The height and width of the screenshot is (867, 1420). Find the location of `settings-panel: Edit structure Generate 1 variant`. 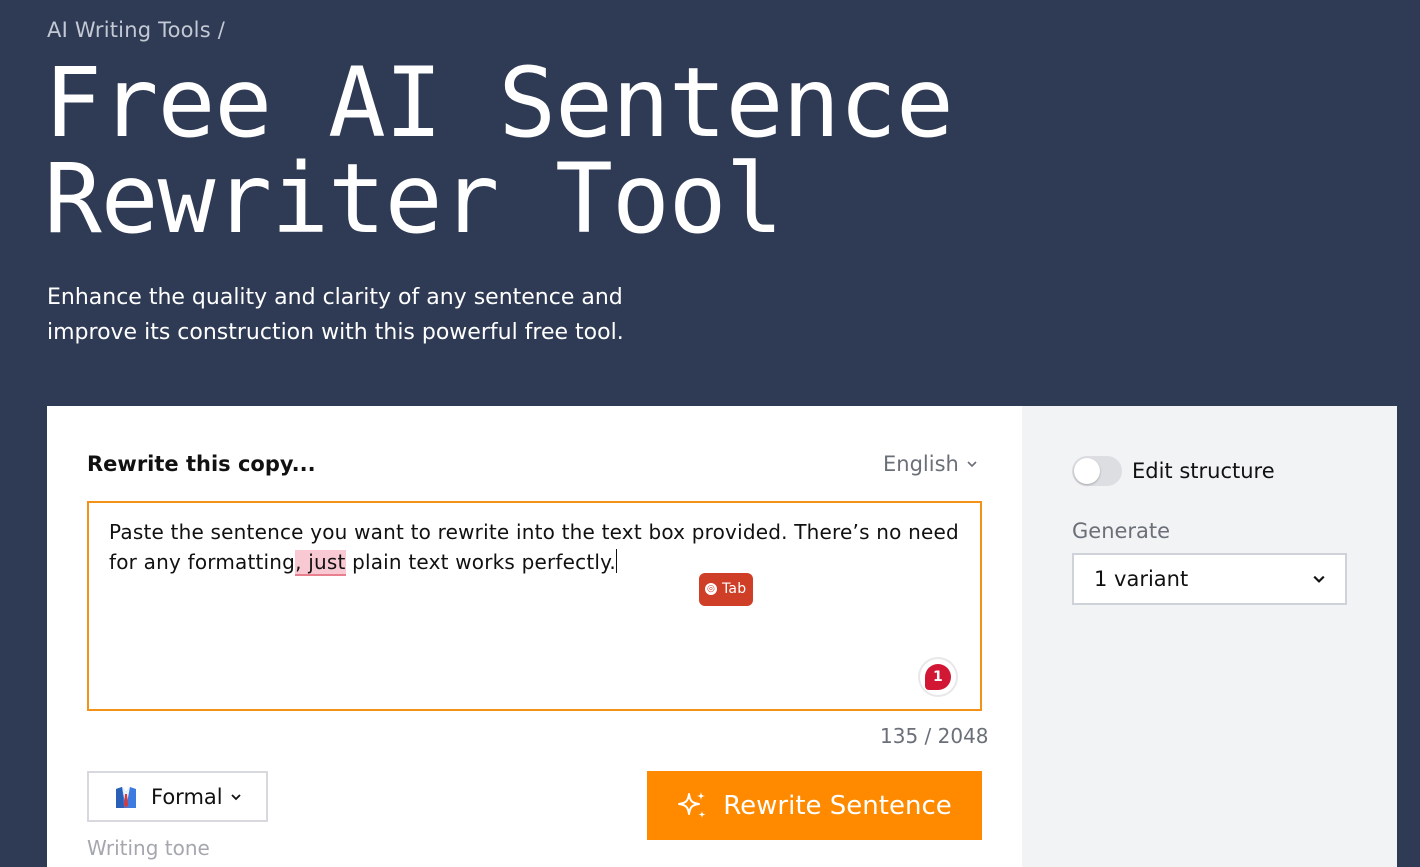

settings-panel: Edit structure Generate 1 variant is located at coordinates (1209, 636).